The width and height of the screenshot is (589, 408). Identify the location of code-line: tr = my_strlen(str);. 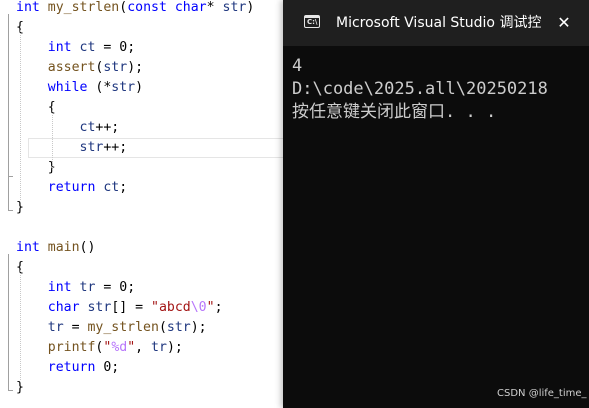
(111, 328).